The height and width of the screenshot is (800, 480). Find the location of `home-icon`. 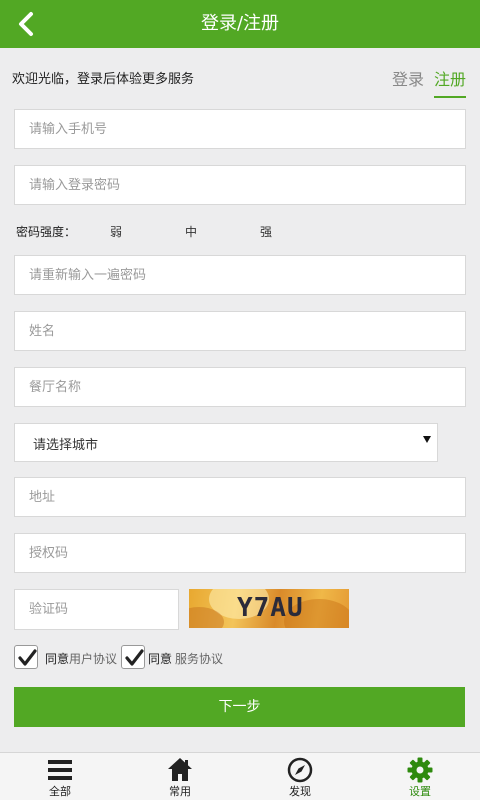

home-icon is located at coordinates (180, 769).